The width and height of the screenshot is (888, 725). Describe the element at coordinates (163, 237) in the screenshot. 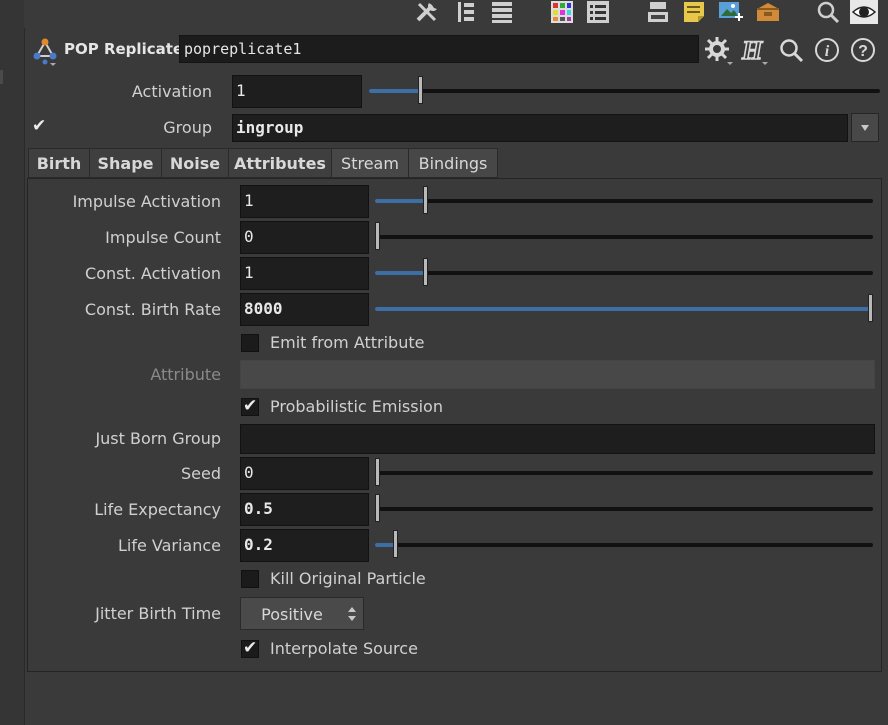

I see `impulse-count-label: Impulse Count` at that location.